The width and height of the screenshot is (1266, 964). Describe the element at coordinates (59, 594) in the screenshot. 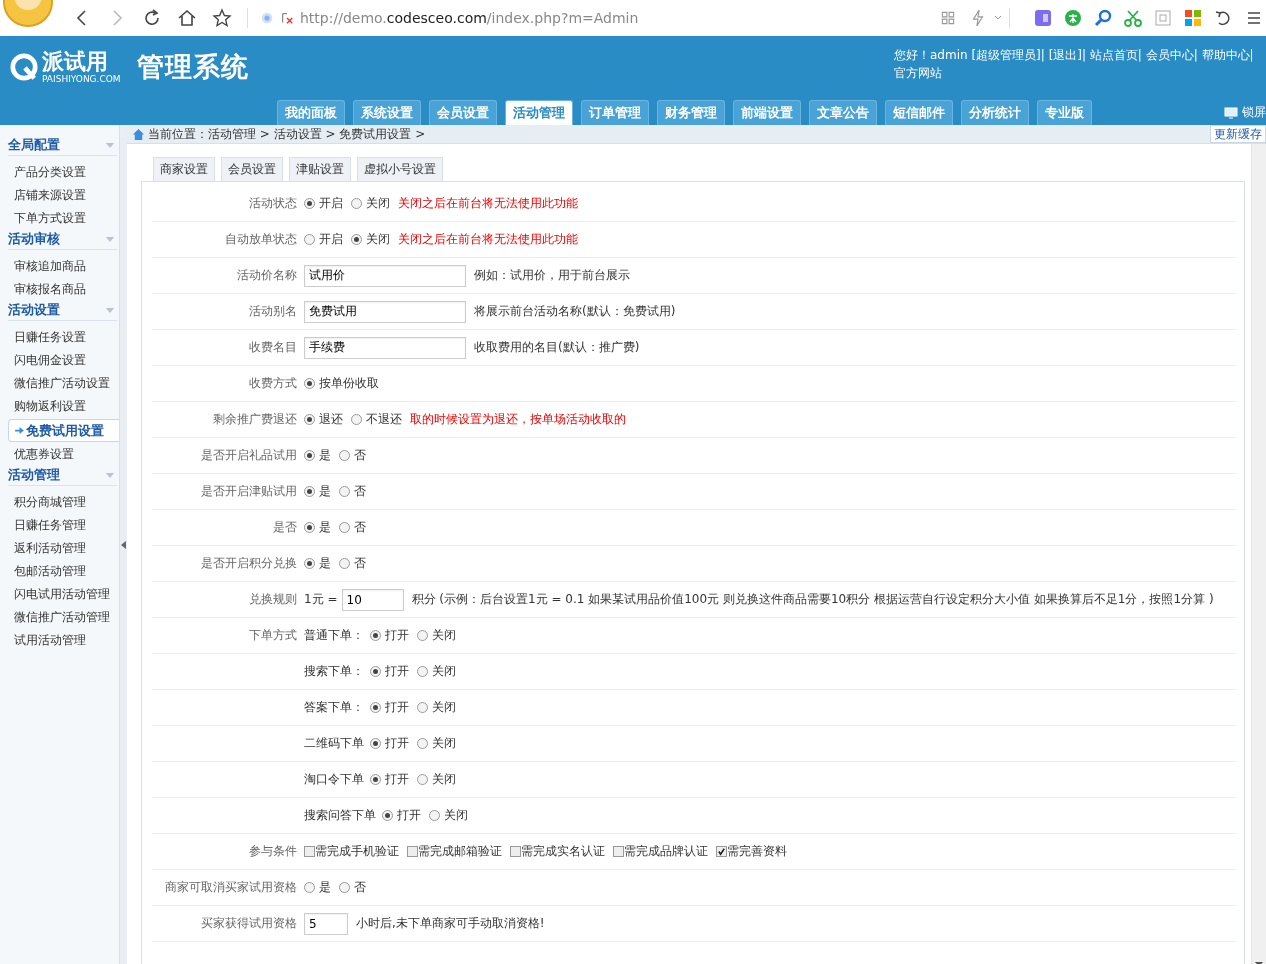

I see `sidebar-item: 闪电试用活动管理` at that location.